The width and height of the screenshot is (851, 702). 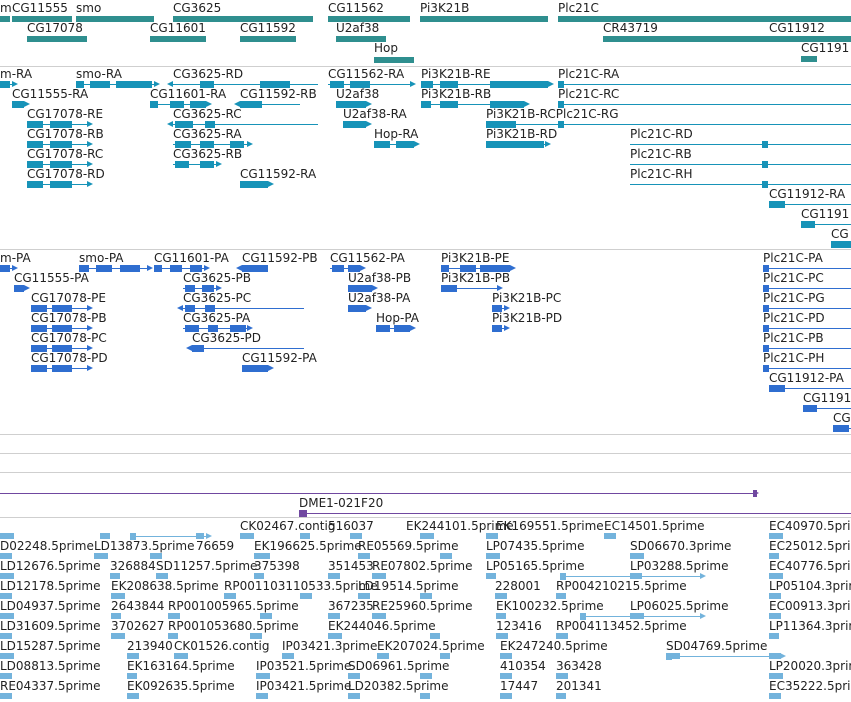 I want to click on ests-label-ld20382-5prime: LD20382.5prime, so click(x=398, y=686).